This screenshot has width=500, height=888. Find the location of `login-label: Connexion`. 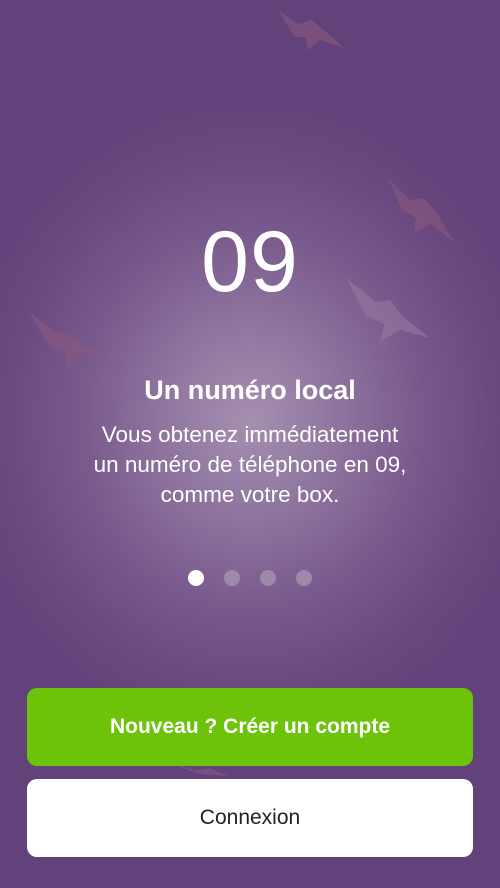

login-label: Connexion is located at coordinates (250, 817).